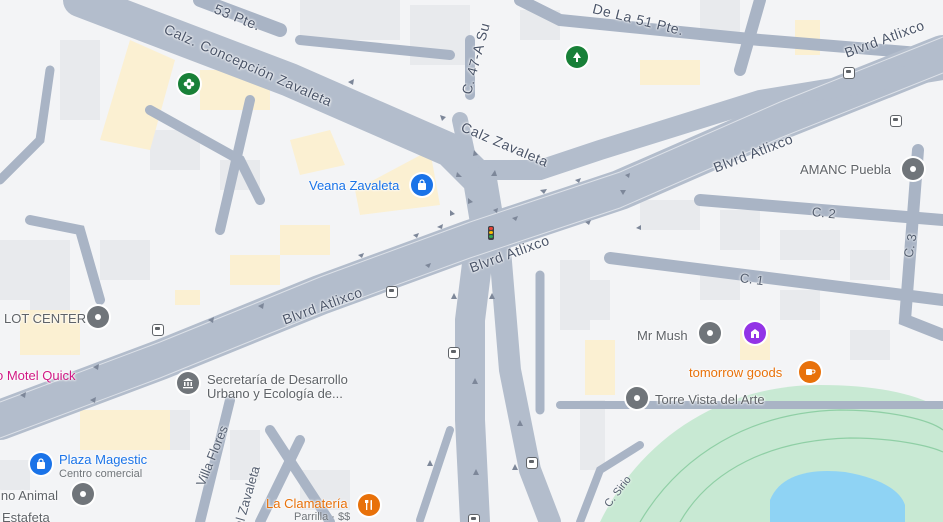 This screenshot has width=943, height=522. What do you see at coordinates (26, 516) in the screenshot?
I see `poi-estafeta: Estafeta` at bounding box center [26, 516].